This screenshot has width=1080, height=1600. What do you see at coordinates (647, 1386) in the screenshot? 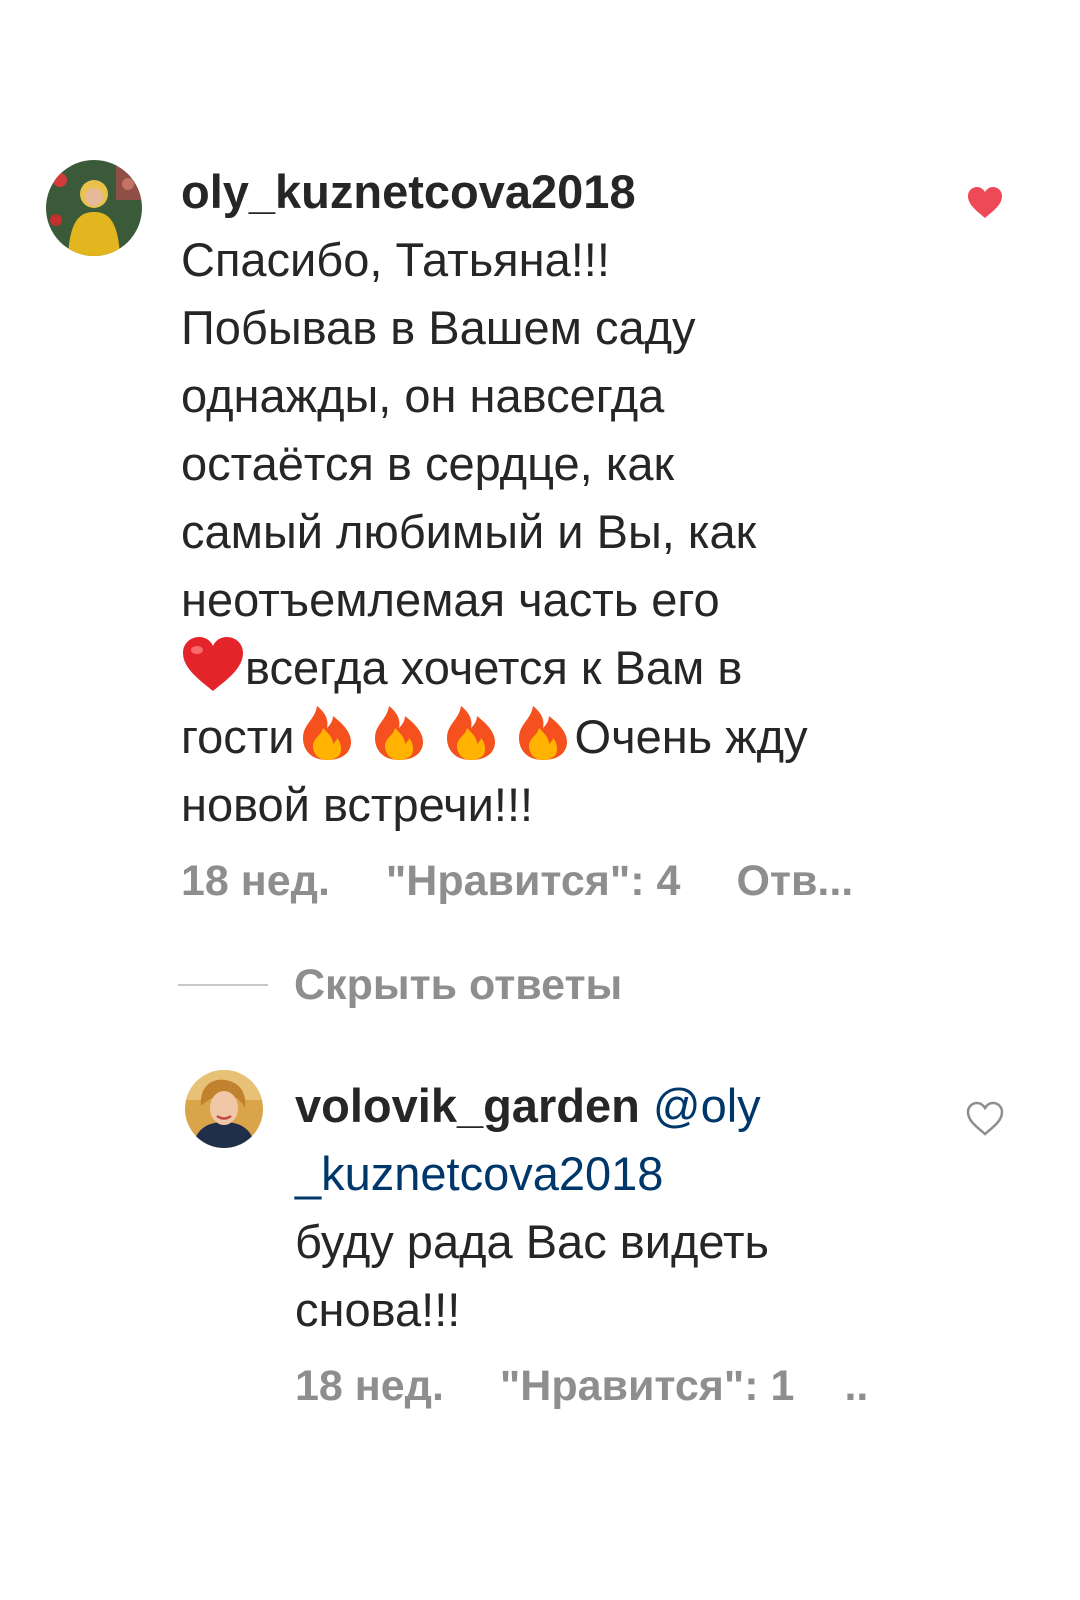
I see `comment-likes-count: "Нравится": 1` at bounding box center [647, 1386].